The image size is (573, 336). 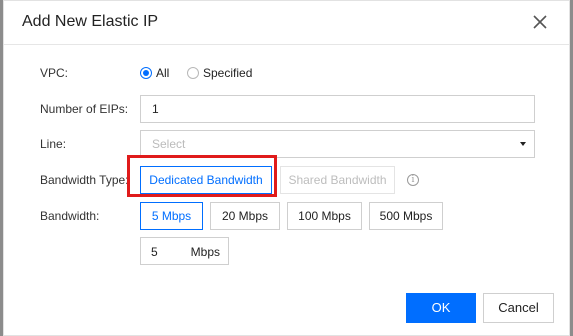 I want to click on close-icon, so click(x=540, y=22).